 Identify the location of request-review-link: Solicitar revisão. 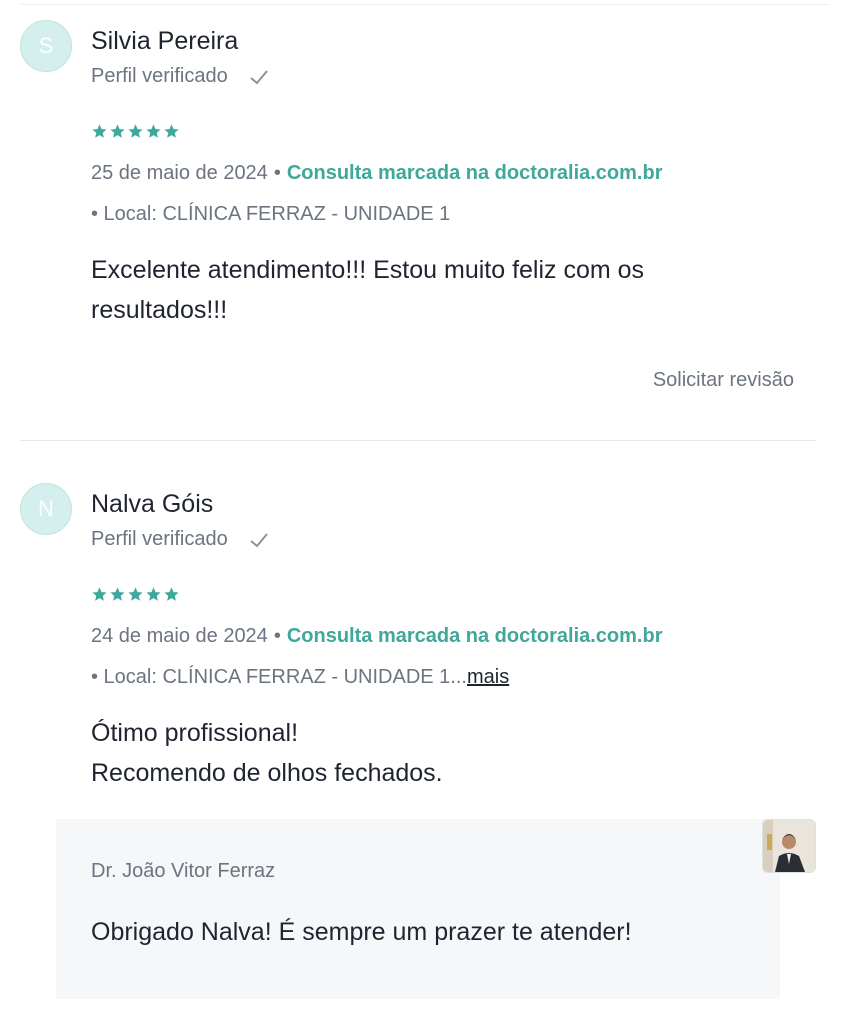
(723, 380).